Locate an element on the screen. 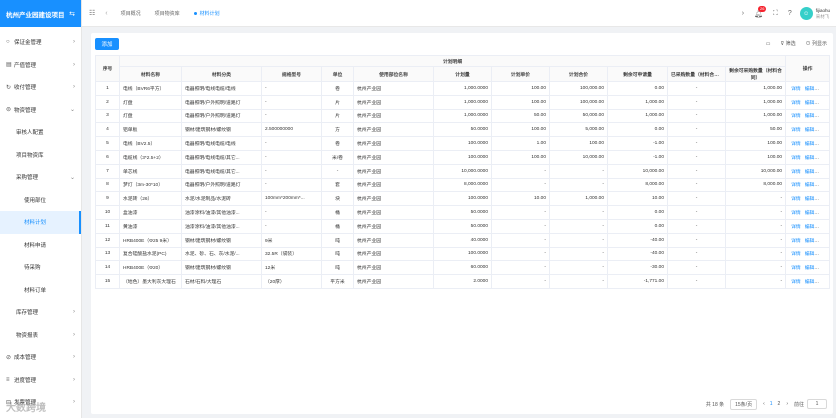  table-cell: 钢材/建筑钢材/螺纹钢 is located at coordinates (221, 240).